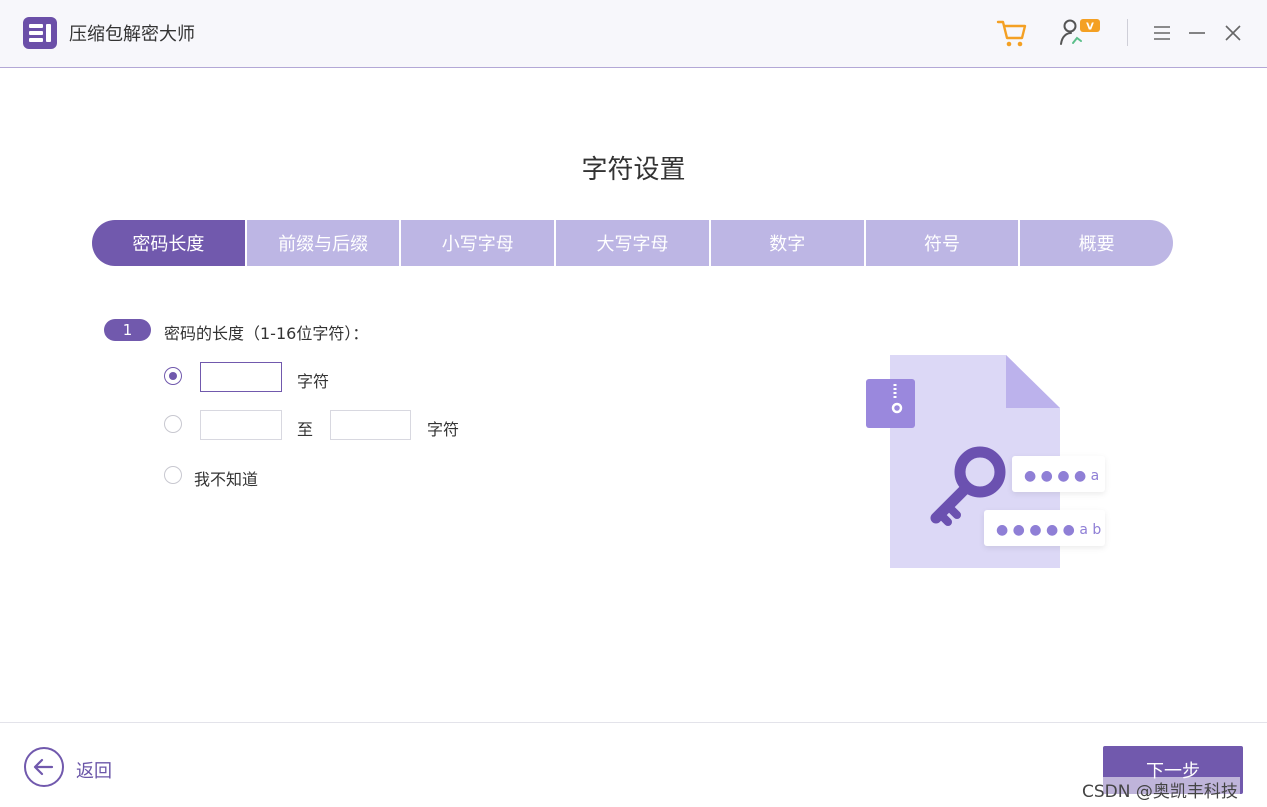  I want to click on app-logo-icon, so click(40, 33).